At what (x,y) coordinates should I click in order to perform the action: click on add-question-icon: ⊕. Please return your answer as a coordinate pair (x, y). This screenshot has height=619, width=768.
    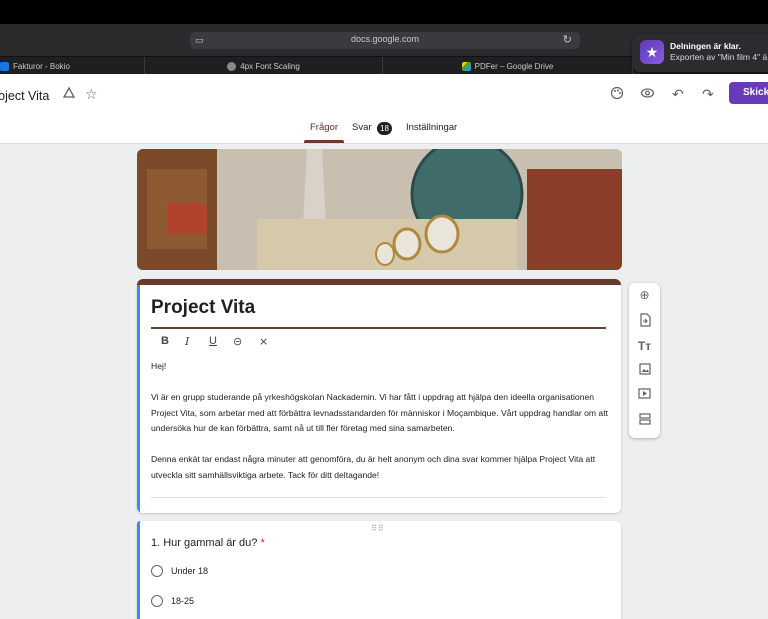
    Looking at the image, I should click on (644, 295).